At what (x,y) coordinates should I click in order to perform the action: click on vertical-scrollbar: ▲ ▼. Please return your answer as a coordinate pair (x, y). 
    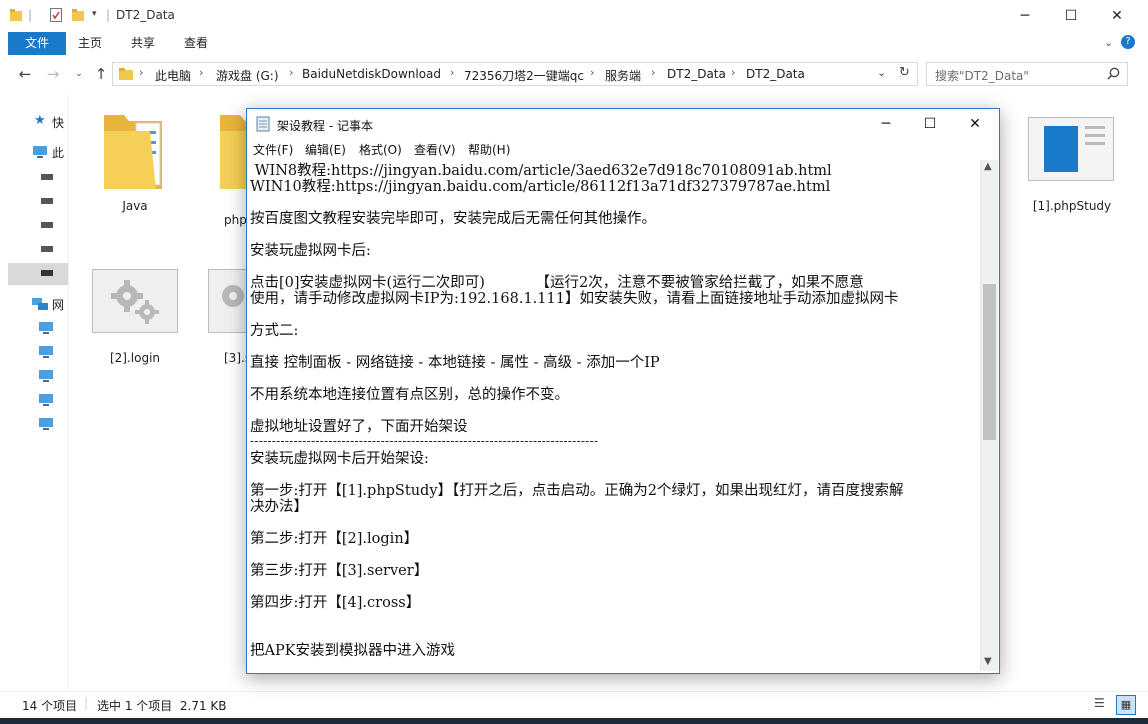
    Looking at the image, I should click on (989, 415).